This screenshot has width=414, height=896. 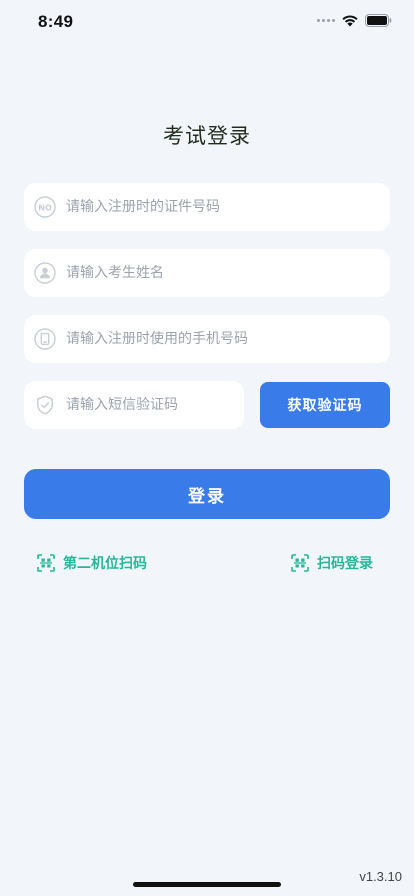 I want to click on name-field, so click(x=207, y=273).